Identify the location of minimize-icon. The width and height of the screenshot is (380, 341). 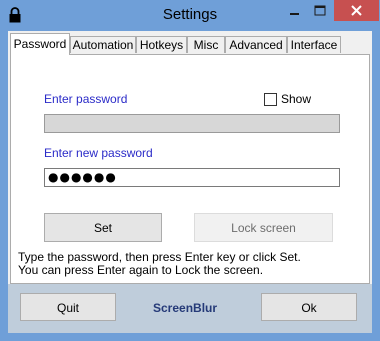
(294, 14).